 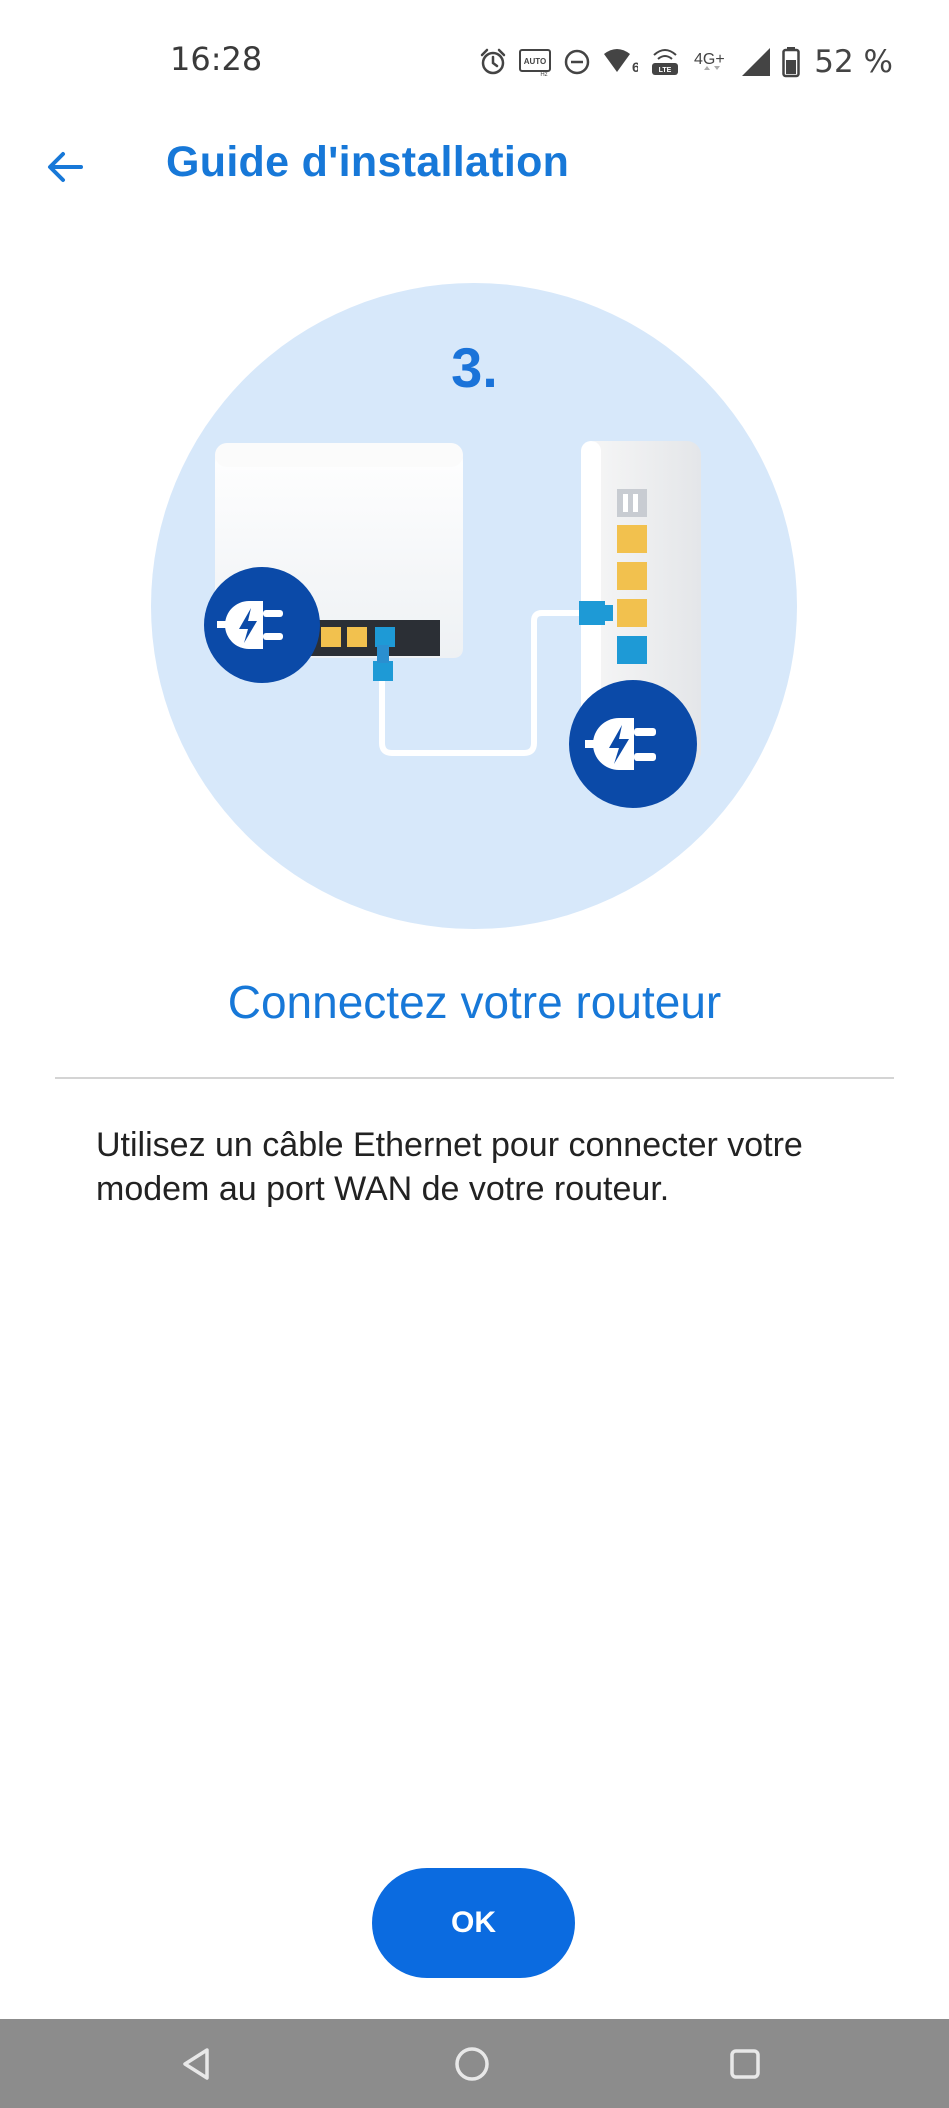 What do you see at coordinates (577, 62) in the screenshot?
I see `do-not-disturb-icon` at bounding box center [577, 62].